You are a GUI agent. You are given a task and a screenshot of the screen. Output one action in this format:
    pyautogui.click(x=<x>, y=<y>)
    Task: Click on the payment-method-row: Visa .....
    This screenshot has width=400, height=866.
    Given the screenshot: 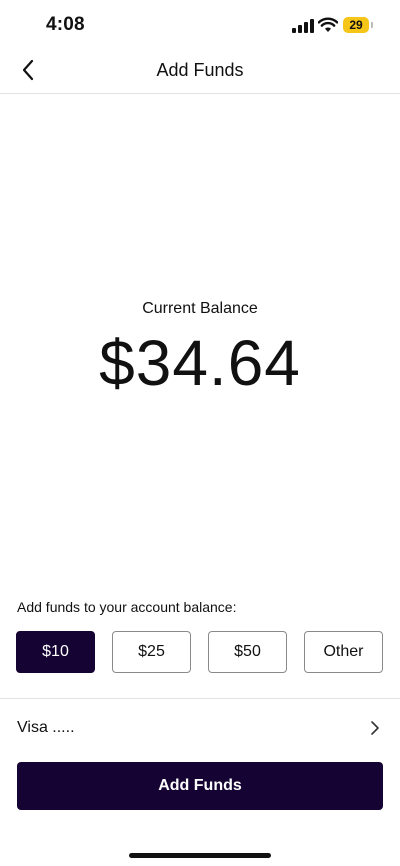 What is the action you would take?
    pyautogui.click(x=200, y=728)
    